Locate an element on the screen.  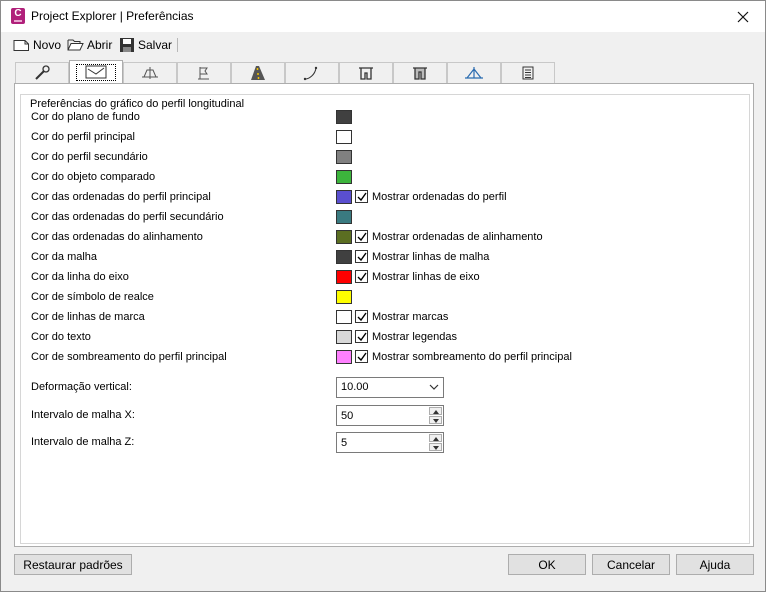
grid-z-up-button is located at coordinates (435, 438).